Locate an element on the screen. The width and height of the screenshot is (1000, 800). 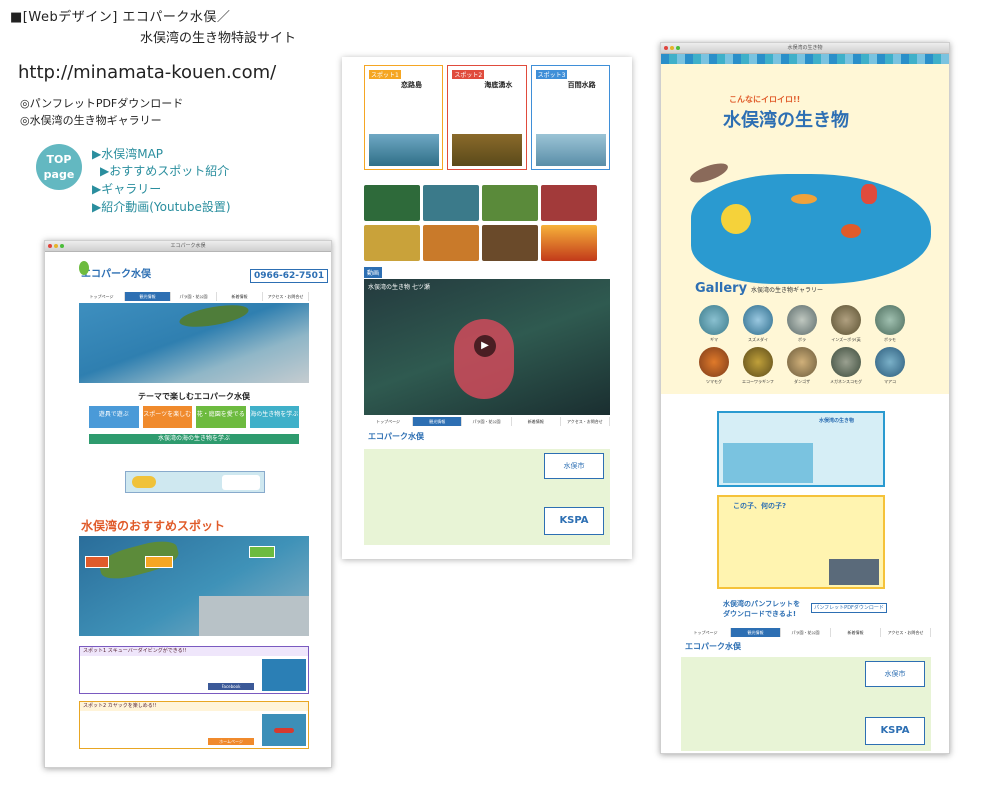
theme-sports-button: スポーツを楽しむ is located at coordinates (167, 417).